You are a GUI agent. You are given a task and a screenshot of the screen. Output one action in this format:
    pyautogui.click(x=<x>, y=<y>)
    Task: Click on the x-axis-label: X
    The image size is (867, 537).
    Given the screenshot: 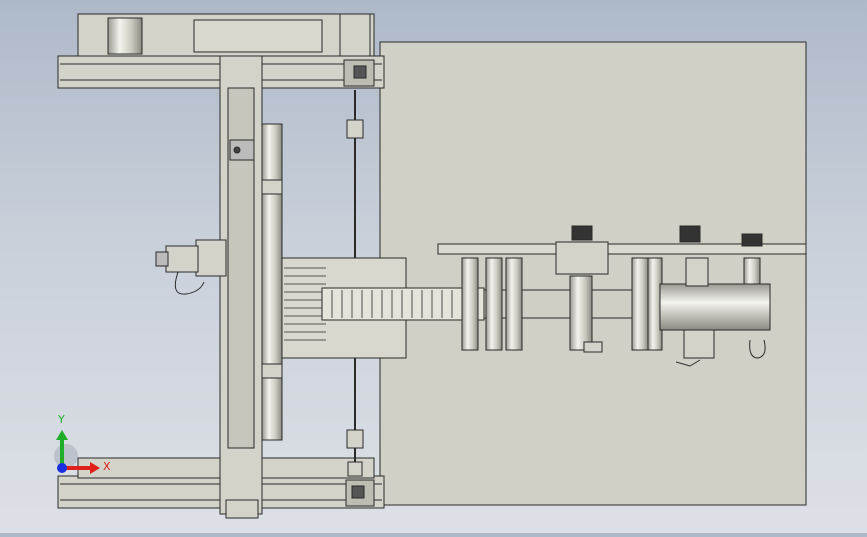 What is the action you would take?
    pyautogui.click(x=107, y=466)
    